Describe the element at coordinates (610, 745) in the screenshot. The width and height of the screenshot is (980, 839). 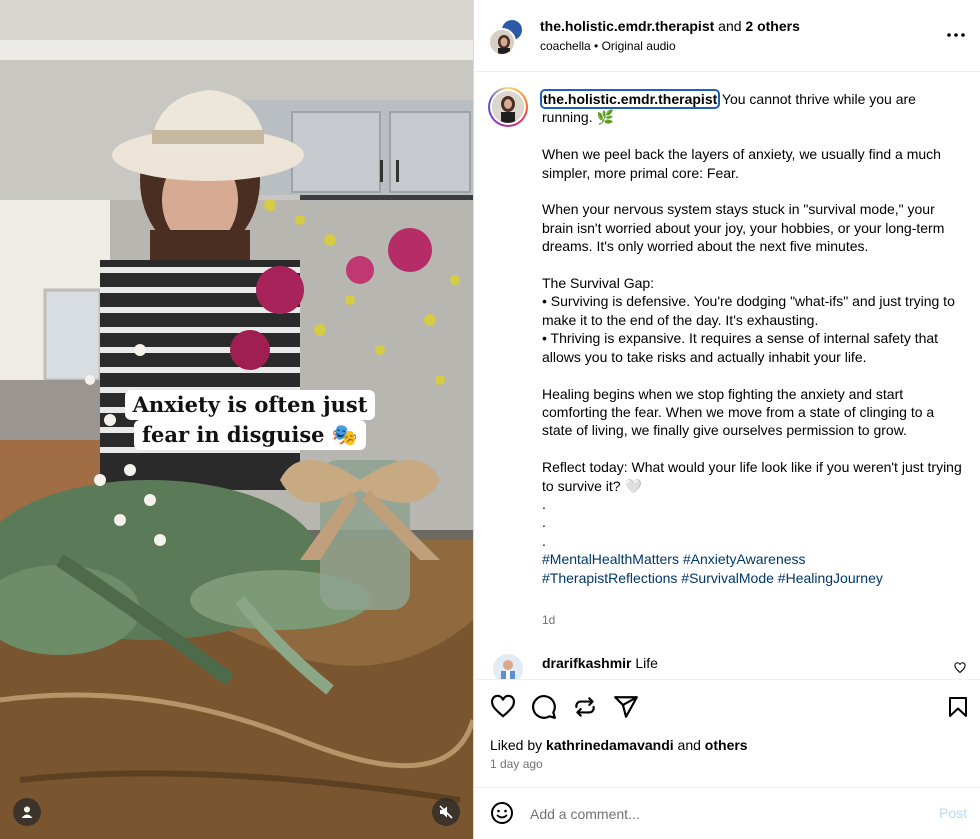
I see `liked-user: kathrinedamavandi` at that location.